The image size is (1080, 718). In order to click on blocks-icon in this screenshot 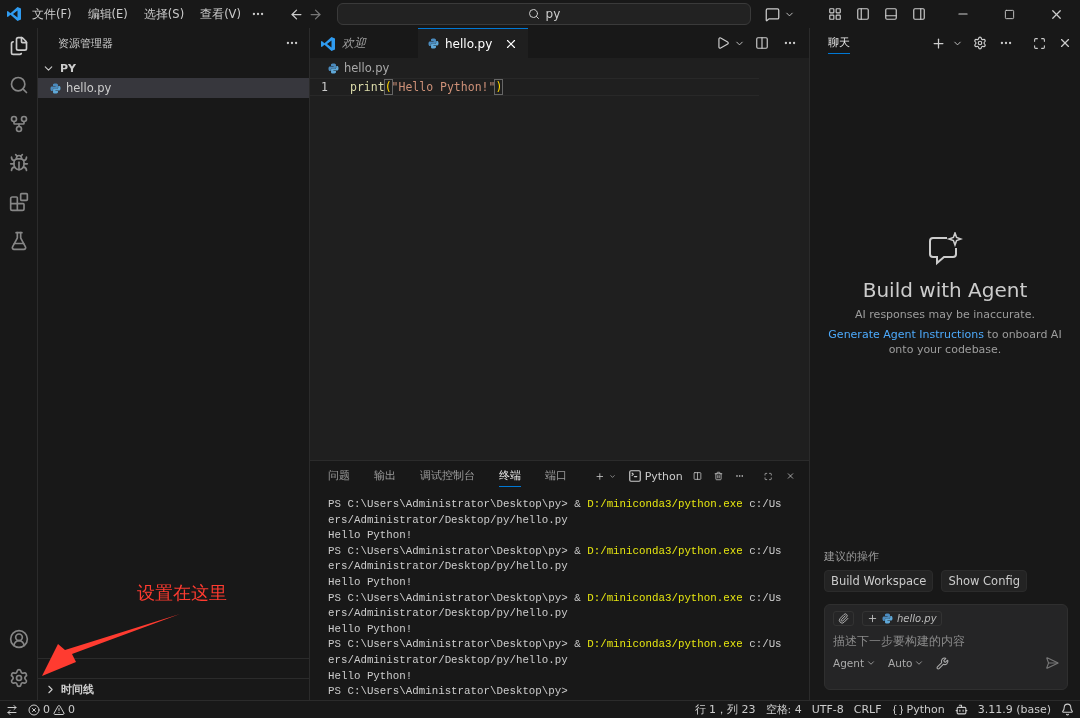, I will do `click(18, 202)`.